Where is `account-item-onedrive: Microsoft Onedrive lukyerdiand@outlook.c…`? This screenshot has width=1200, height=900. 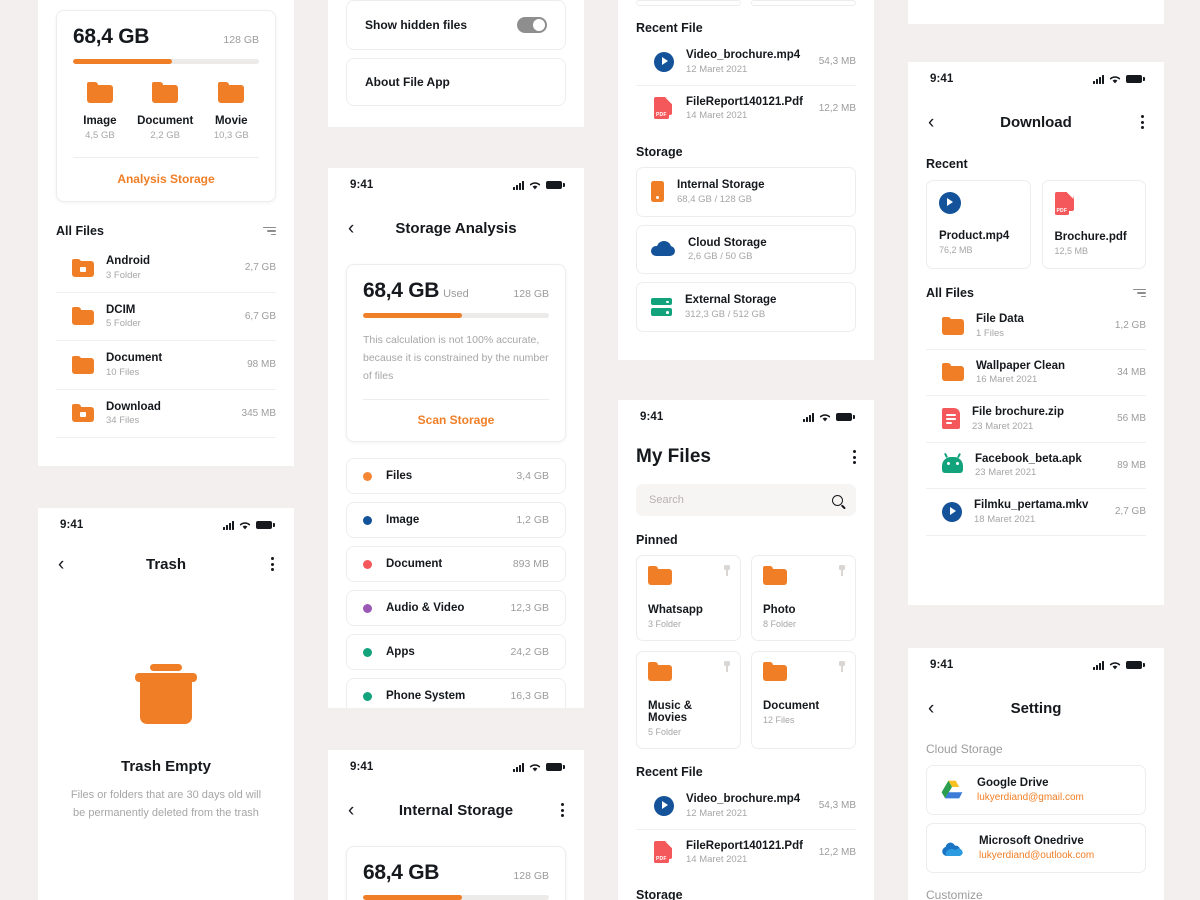 account-item-onedrive: Microsoft Onedrive lukyerdiand@outlook.c… is located at coordinates (1036, 848).